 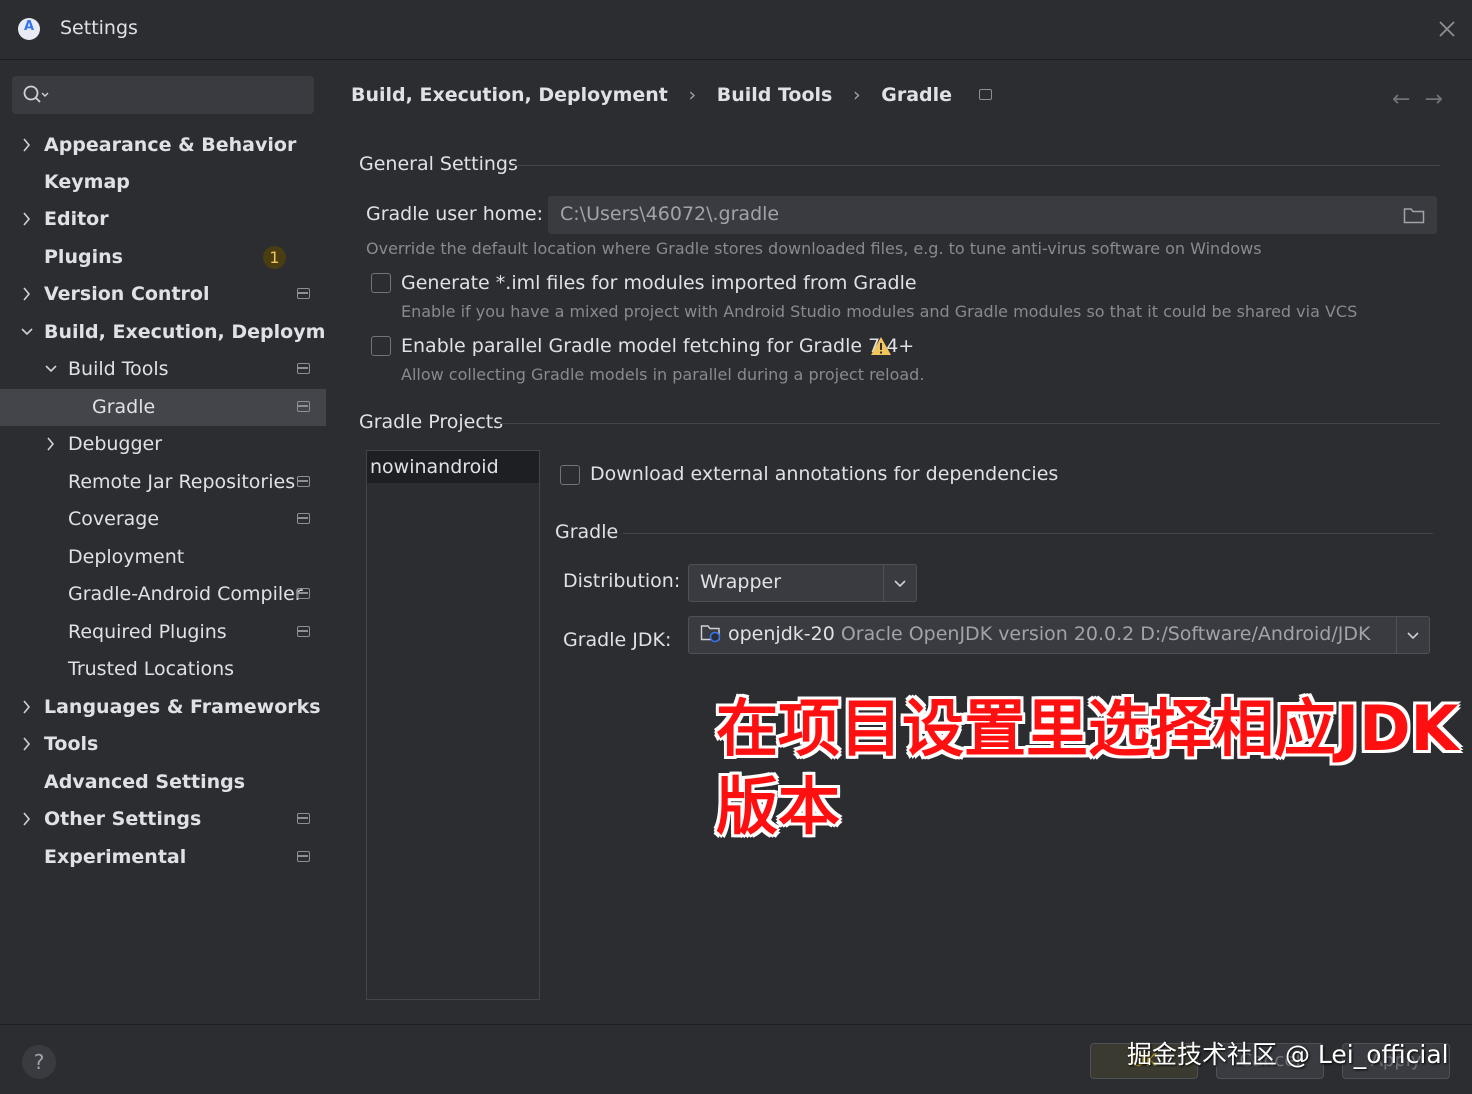 I want to click on sidebar-item-label: Version Control, so click(x=127, y=294).